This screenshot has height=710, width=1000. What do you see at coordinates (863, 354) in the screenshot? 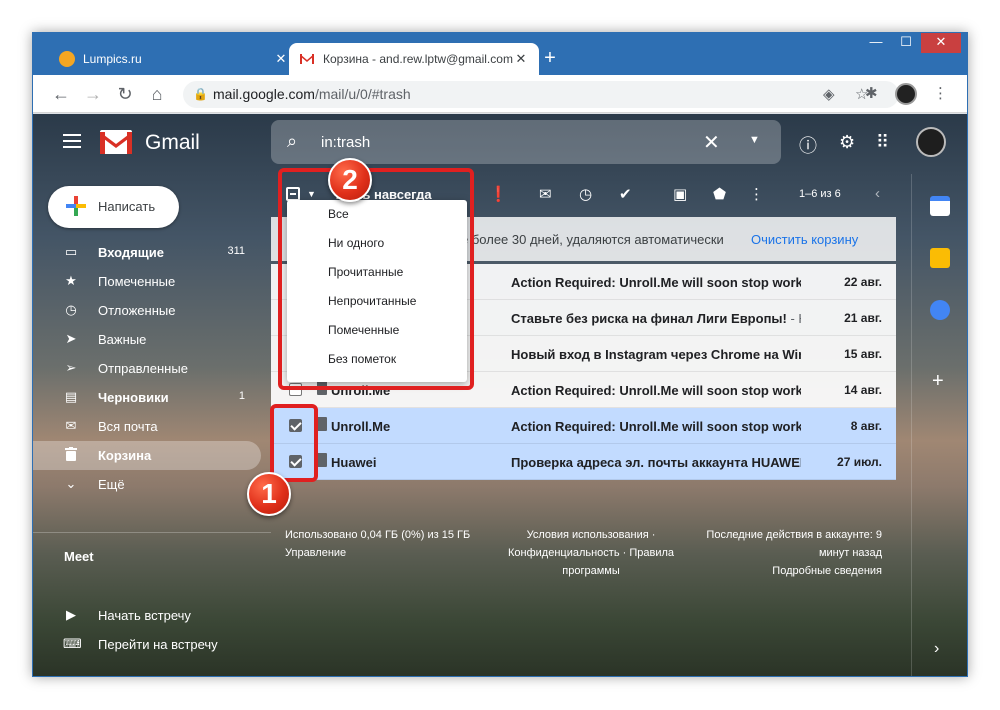
I see `email-date: 15 авг.` at bounding box center [863, 354].